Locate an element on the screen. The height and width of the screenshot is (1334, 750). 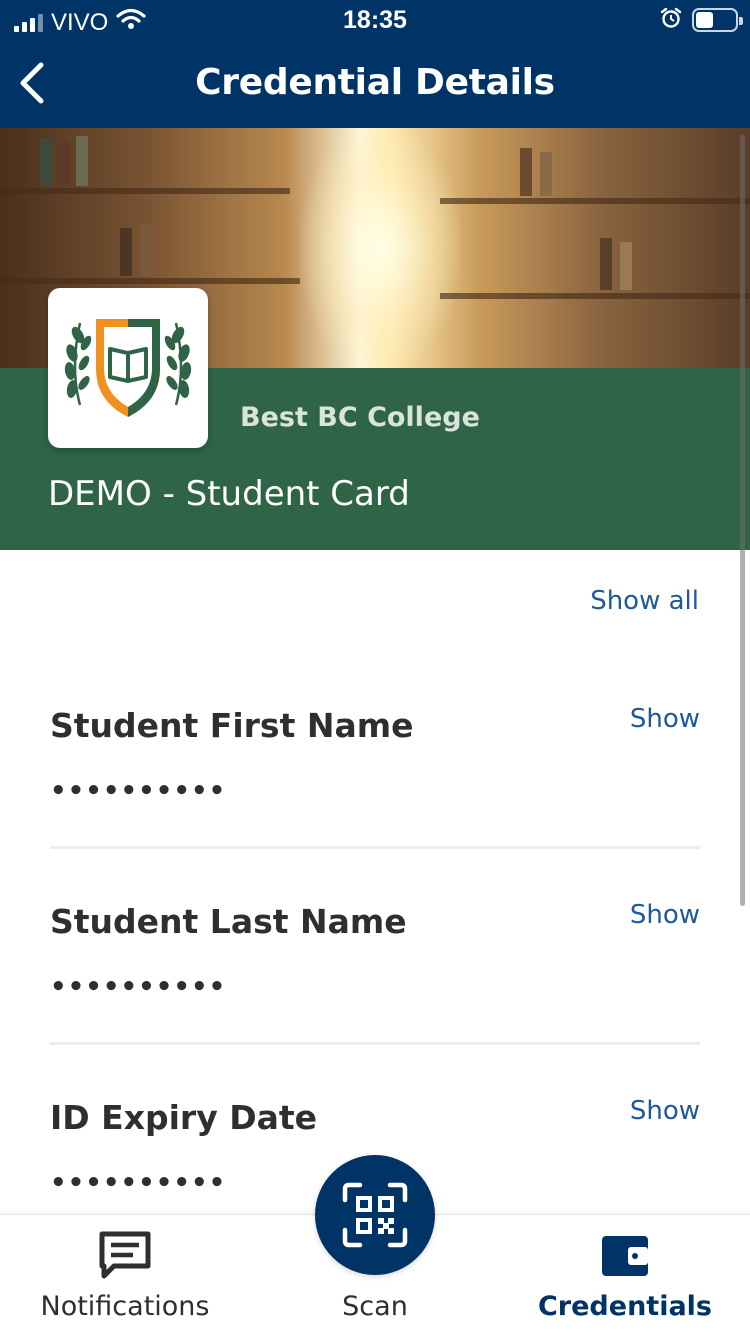
status-time: 18:35 is located at coordinates (375, 20).